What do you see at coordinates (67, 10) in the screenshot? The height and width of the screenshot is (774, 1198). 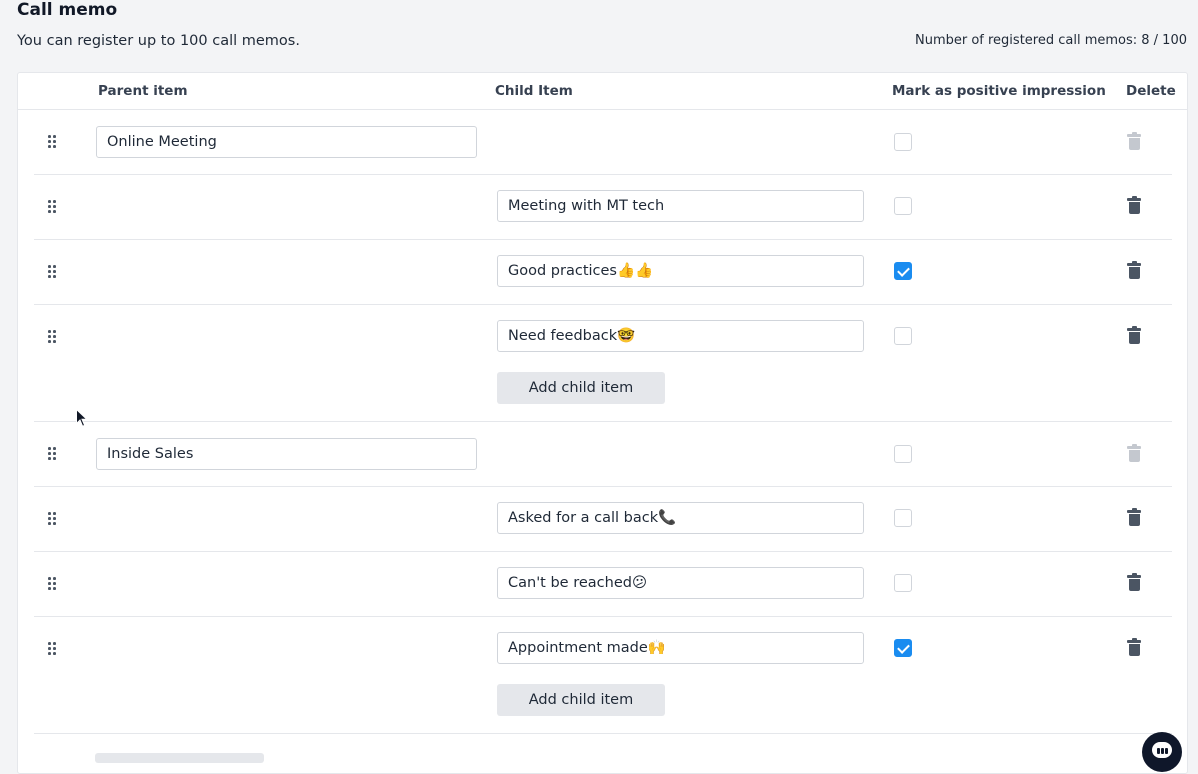 I see `page-title: Call memo` at bounding box center [67, 10].